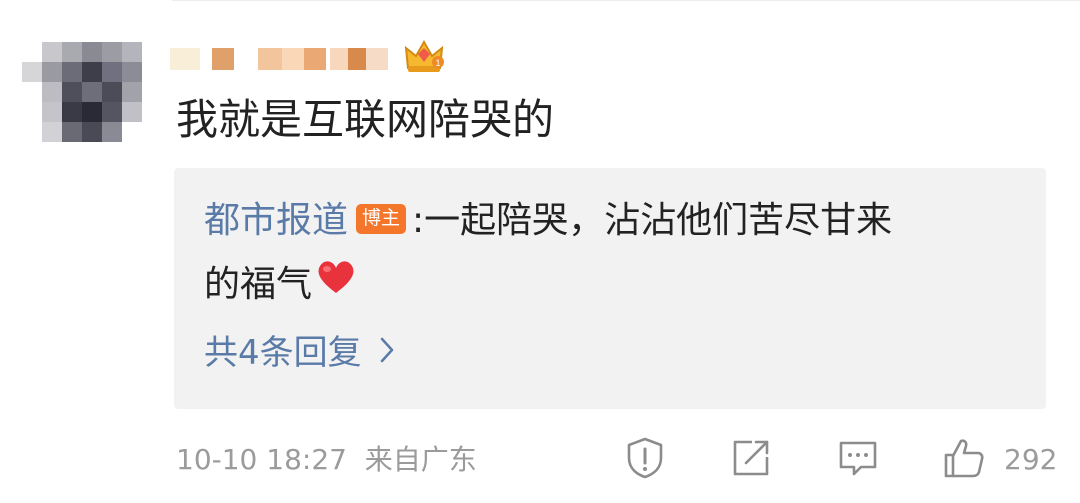 This screenshot has width=1080, height=503. I want to click on like-count: 292, so click(1031, 459).